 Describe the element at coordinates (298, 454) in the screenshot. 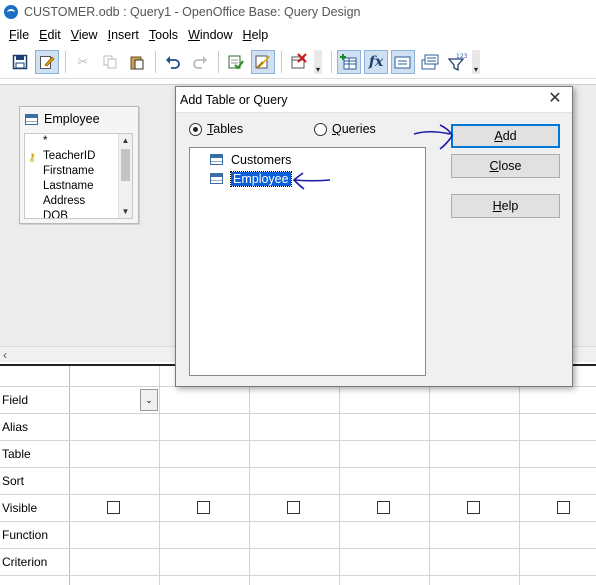

I see `grid-row-table: Table` at that location.